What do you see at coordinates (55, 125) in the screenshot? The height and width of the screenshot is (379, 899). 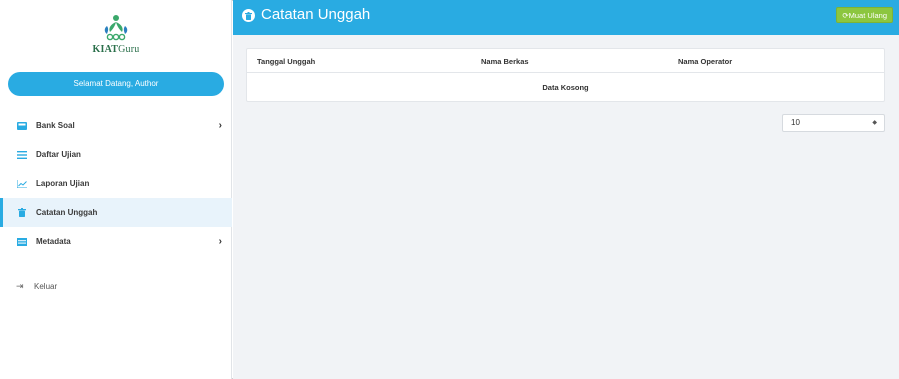 I see `sidebar-item-label: Bank Soal` at bounding box center [55, 125].